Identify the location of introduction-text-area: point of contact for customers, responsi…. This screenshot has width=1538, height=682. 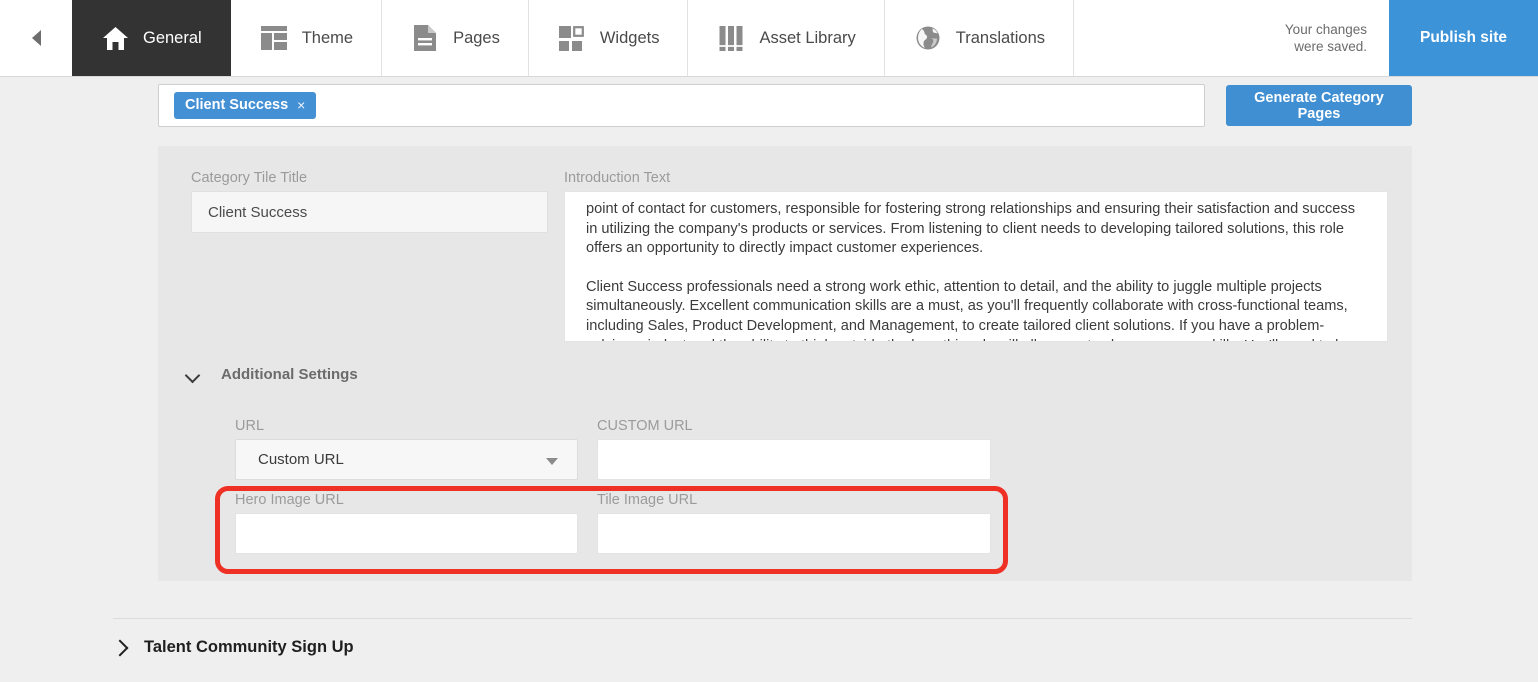
(976, 266).